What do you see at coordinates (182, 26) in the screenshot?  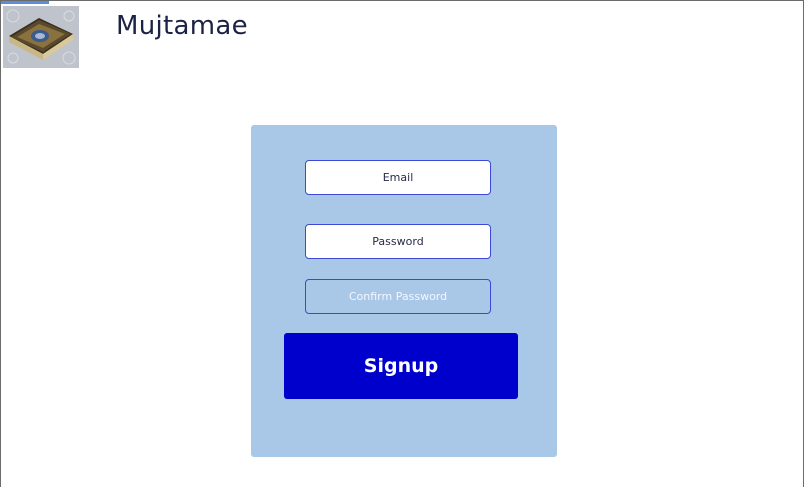 I see `app-title: Mujtamae` at bounding box center [182, 26].